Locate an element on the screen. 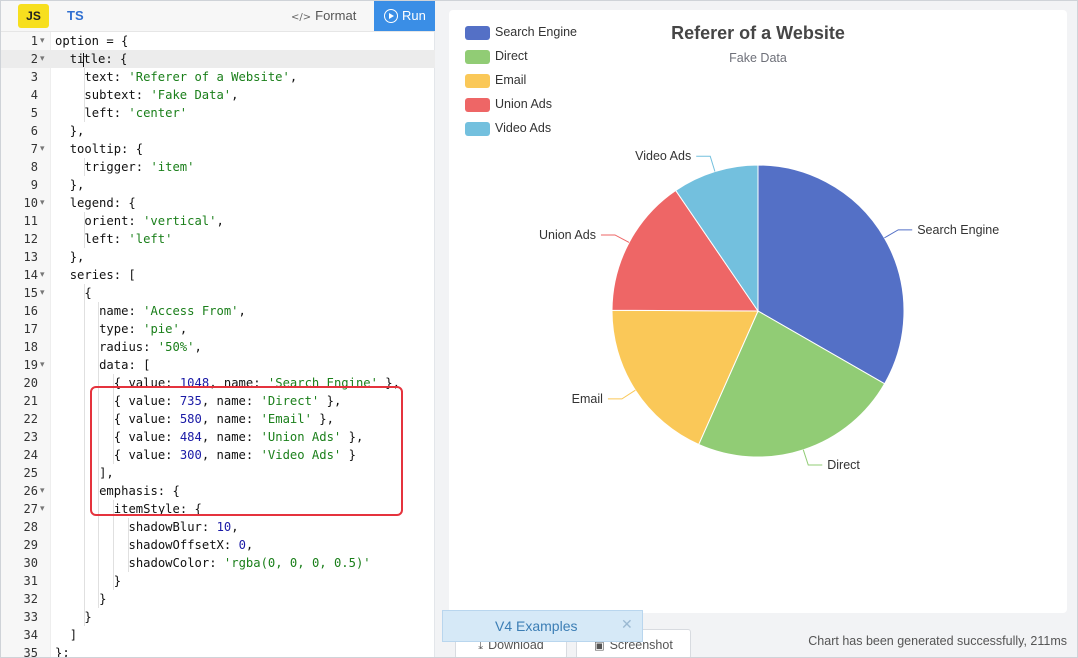 This screenshot has width=1078, height=658. code-line: 11 orient: 'vertical', is located at coordinates (218, 221).